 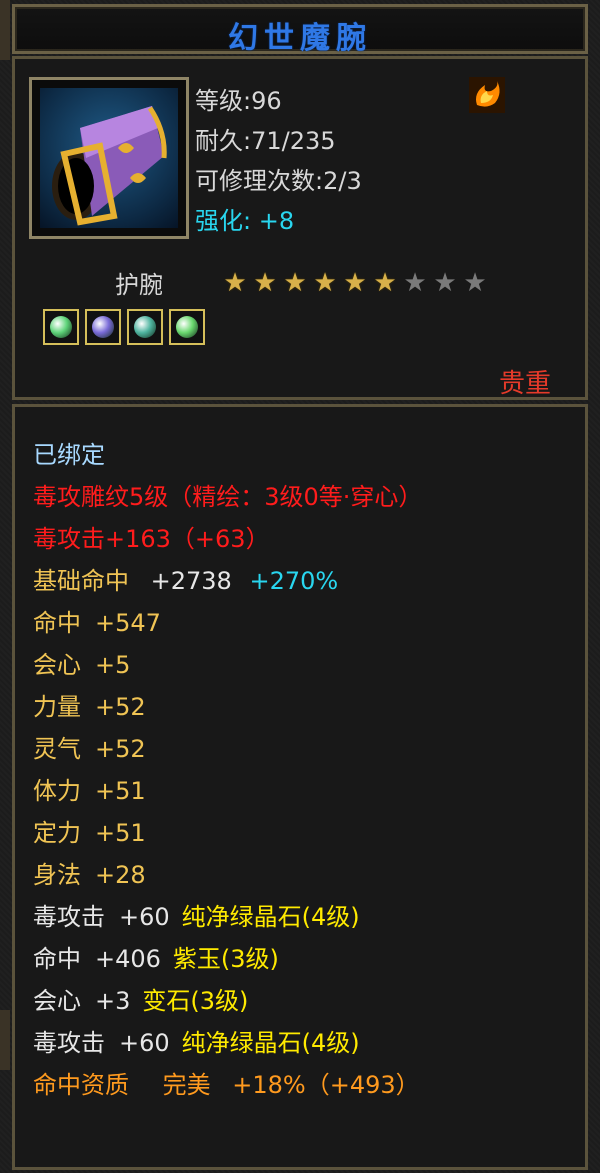 What do you see at coordinates (120, 875) in the screenshot?
I see `stat-value: +28` at bounding box center [120, 875].